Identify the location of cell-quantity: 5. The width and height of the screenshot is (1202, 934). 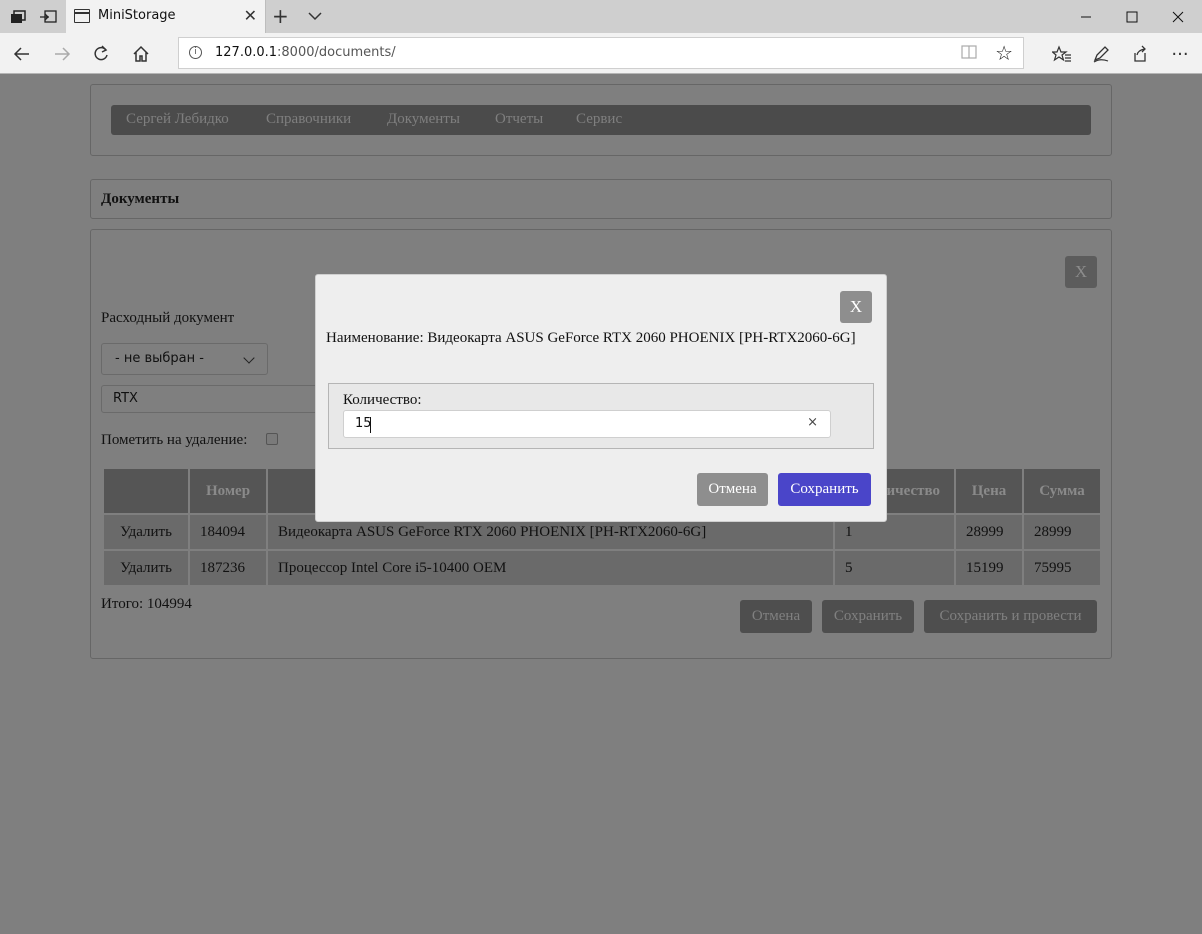
(894, 568).